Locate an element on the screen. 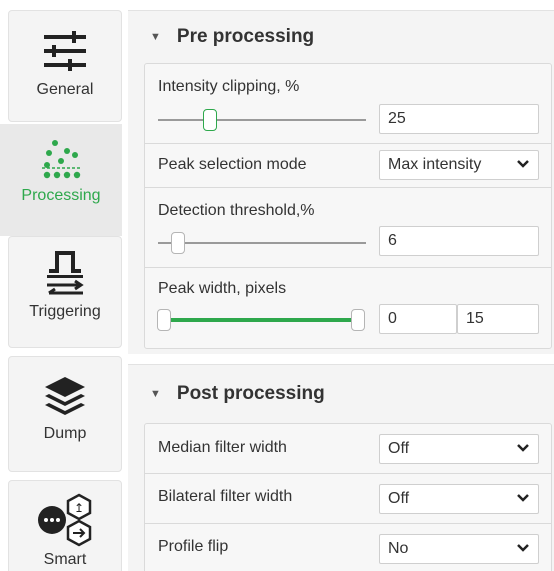 The width and height of the screenshot is (554, 571). sidebar-item-smart: ↥ Smart is located at coordinates (65, 525).